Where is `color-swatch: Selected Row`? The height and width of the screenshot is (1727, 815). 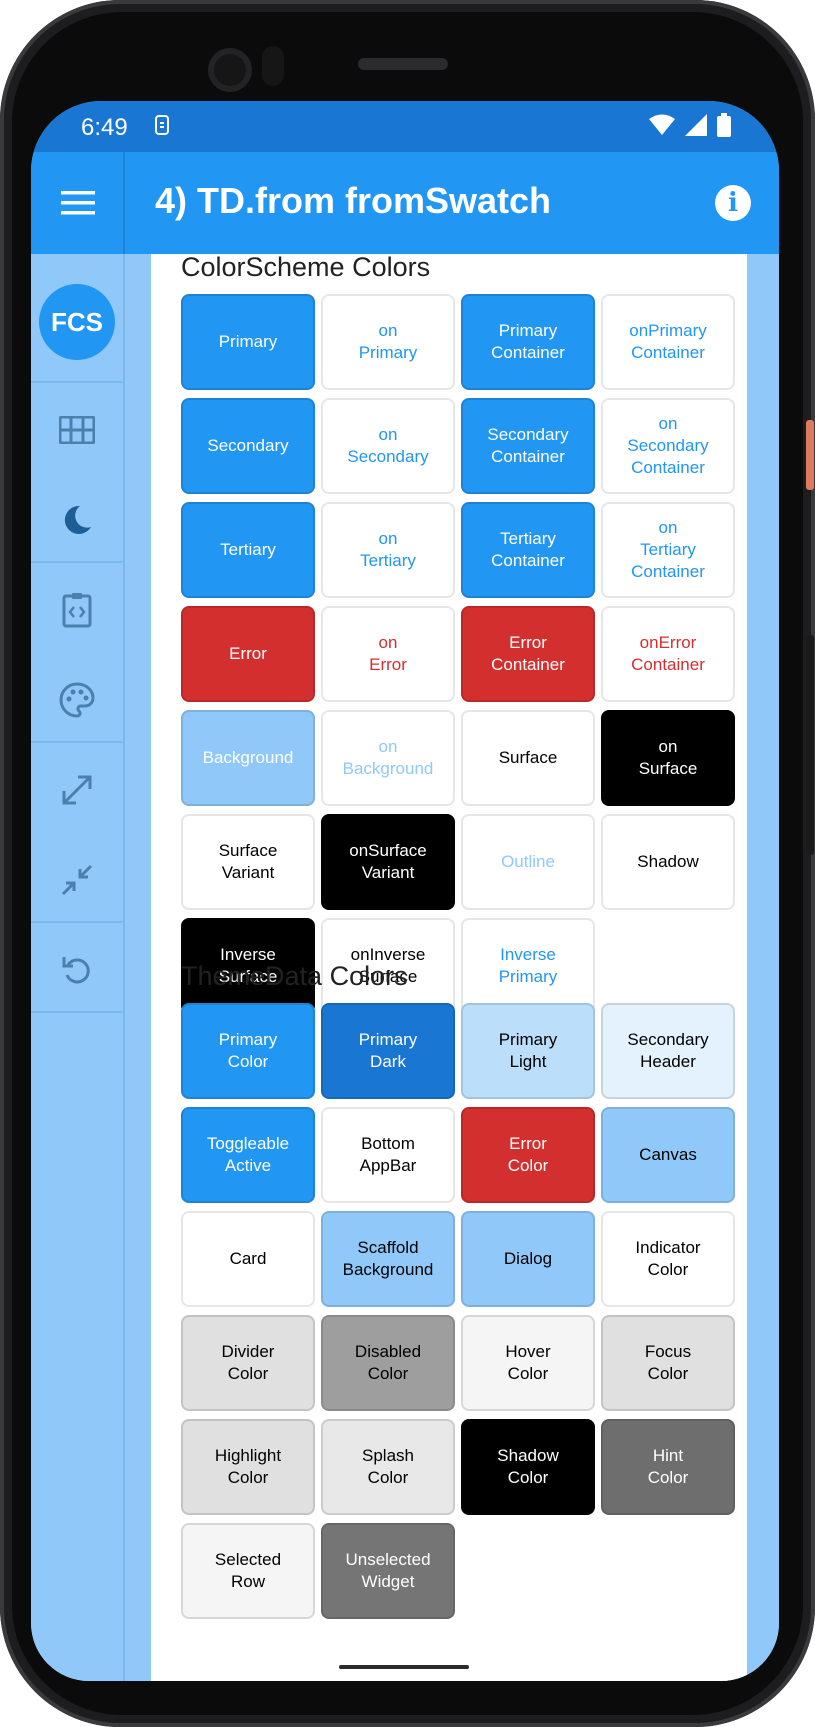 color-swatch: Selected Row is located at coordinates (248, 1571).